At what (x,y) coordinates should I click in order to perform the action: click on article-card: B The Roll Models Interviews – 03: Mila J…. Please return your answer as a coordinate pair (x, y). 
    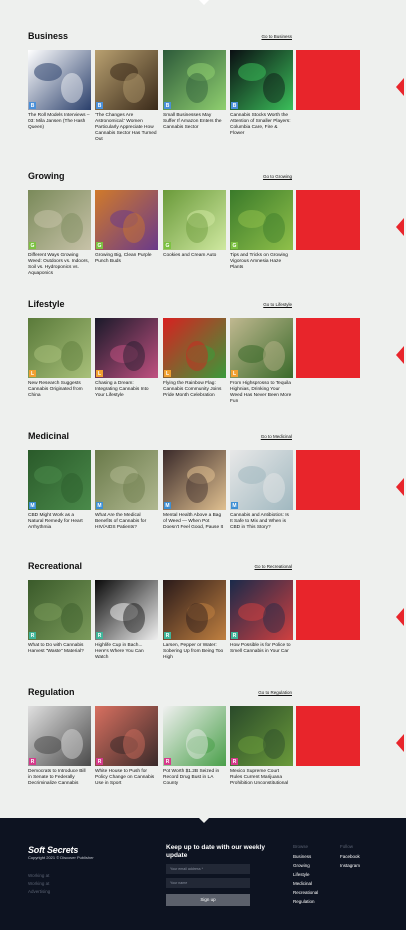
    Looking at the image, I should click on (59, 90).